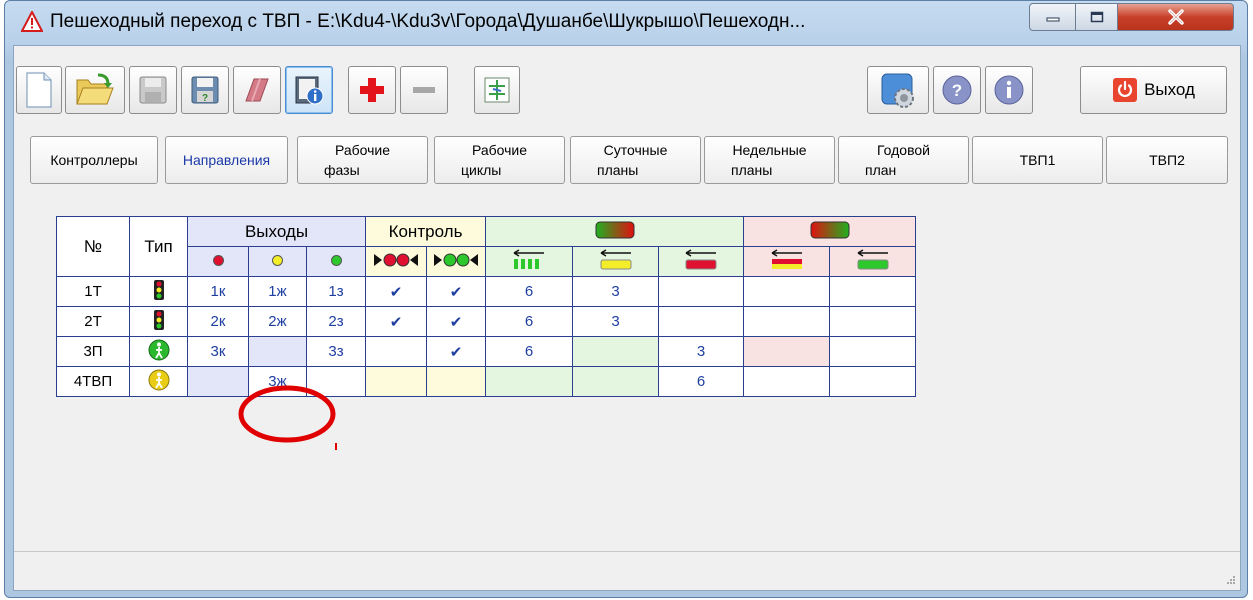 The height and width of the screenshot is (600, 1253). Describe the element at coordinates (1230, 581) in the screenshot. I see `resize-grip-icon` at that location.